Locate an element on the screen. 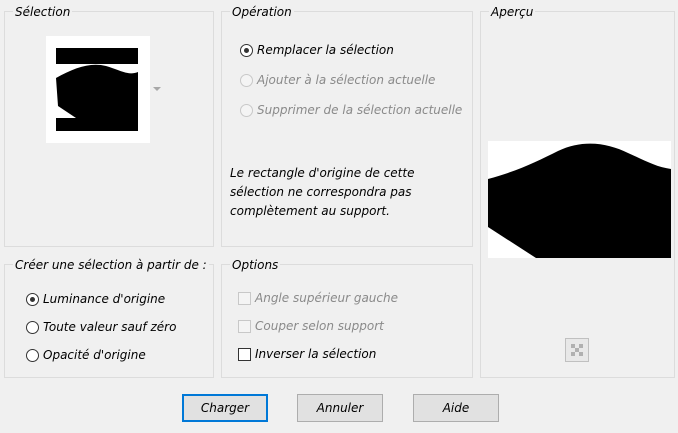 The height and width of the screenshot is (433, 678). check-clip-to-canvas-box is located at coordinates (244, 326).